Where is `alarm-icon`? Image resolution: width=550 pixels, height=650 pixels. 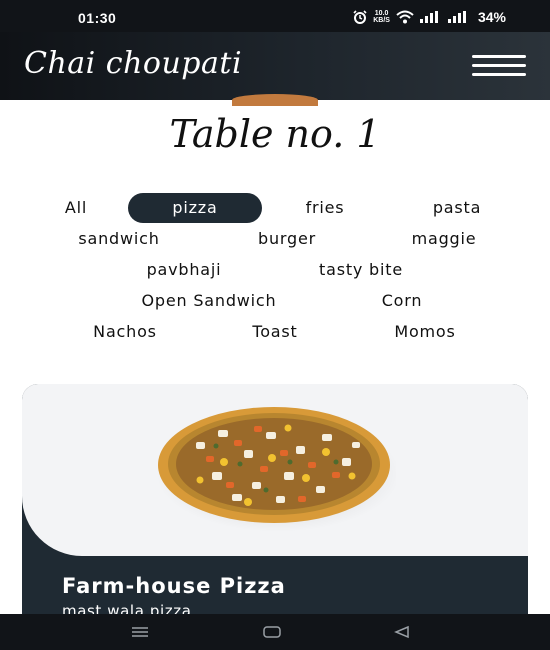
alarm-icon is located at coordinates (360, 17).